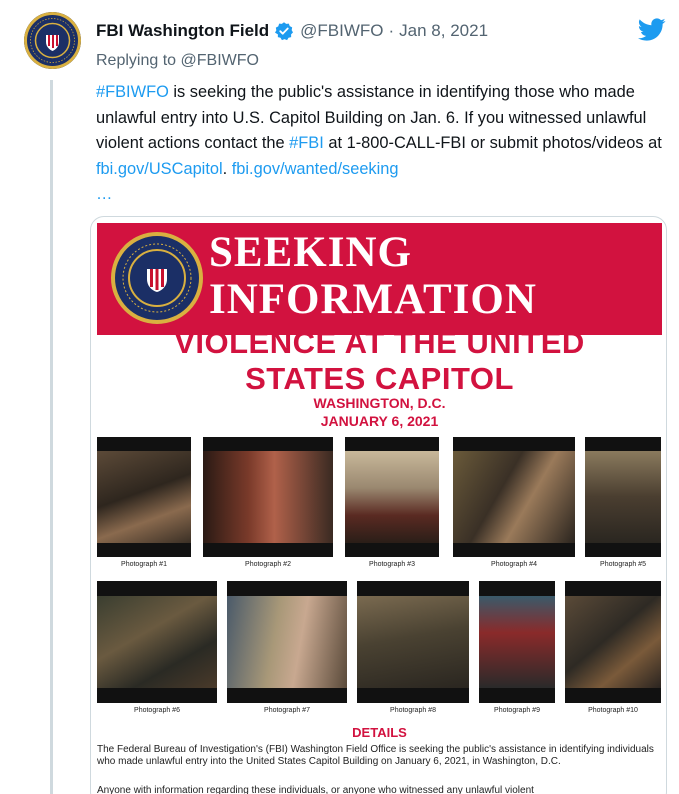 This screenshot has width=679, height=794. Describe the element at coordinates (182, 31) in the screenshot. I see `display-name: FBI Washington Field` at that location.